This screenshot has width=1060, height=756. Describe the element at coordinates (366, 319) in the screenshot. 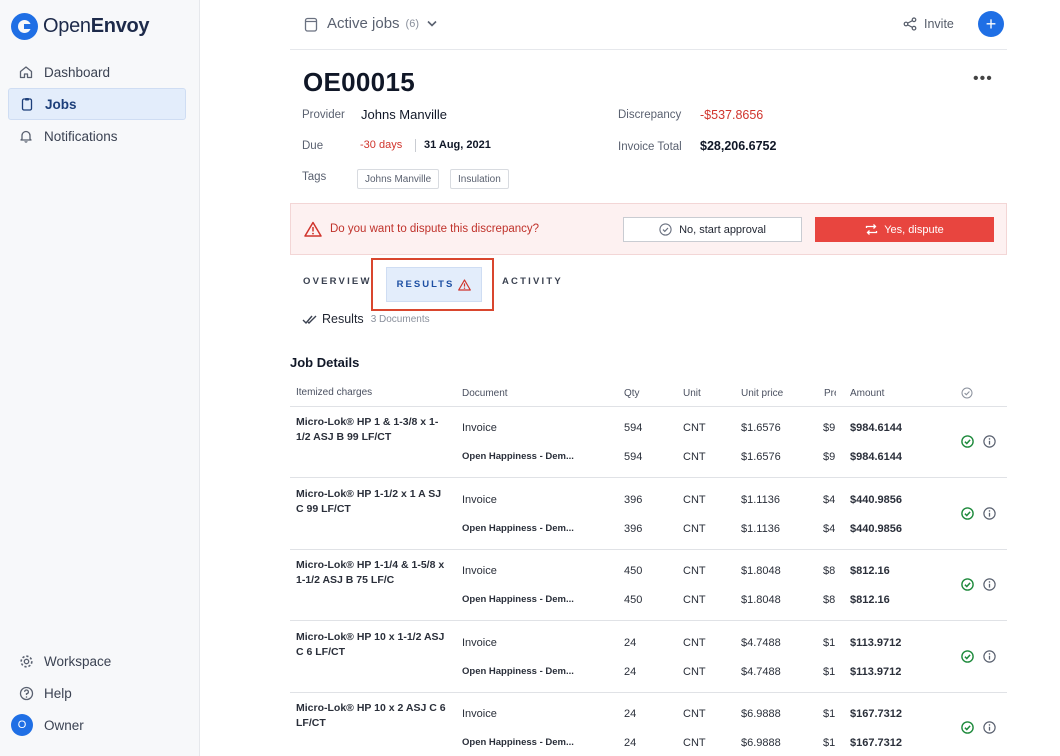

I see `results-heading: Results 3 Documents` at that location.